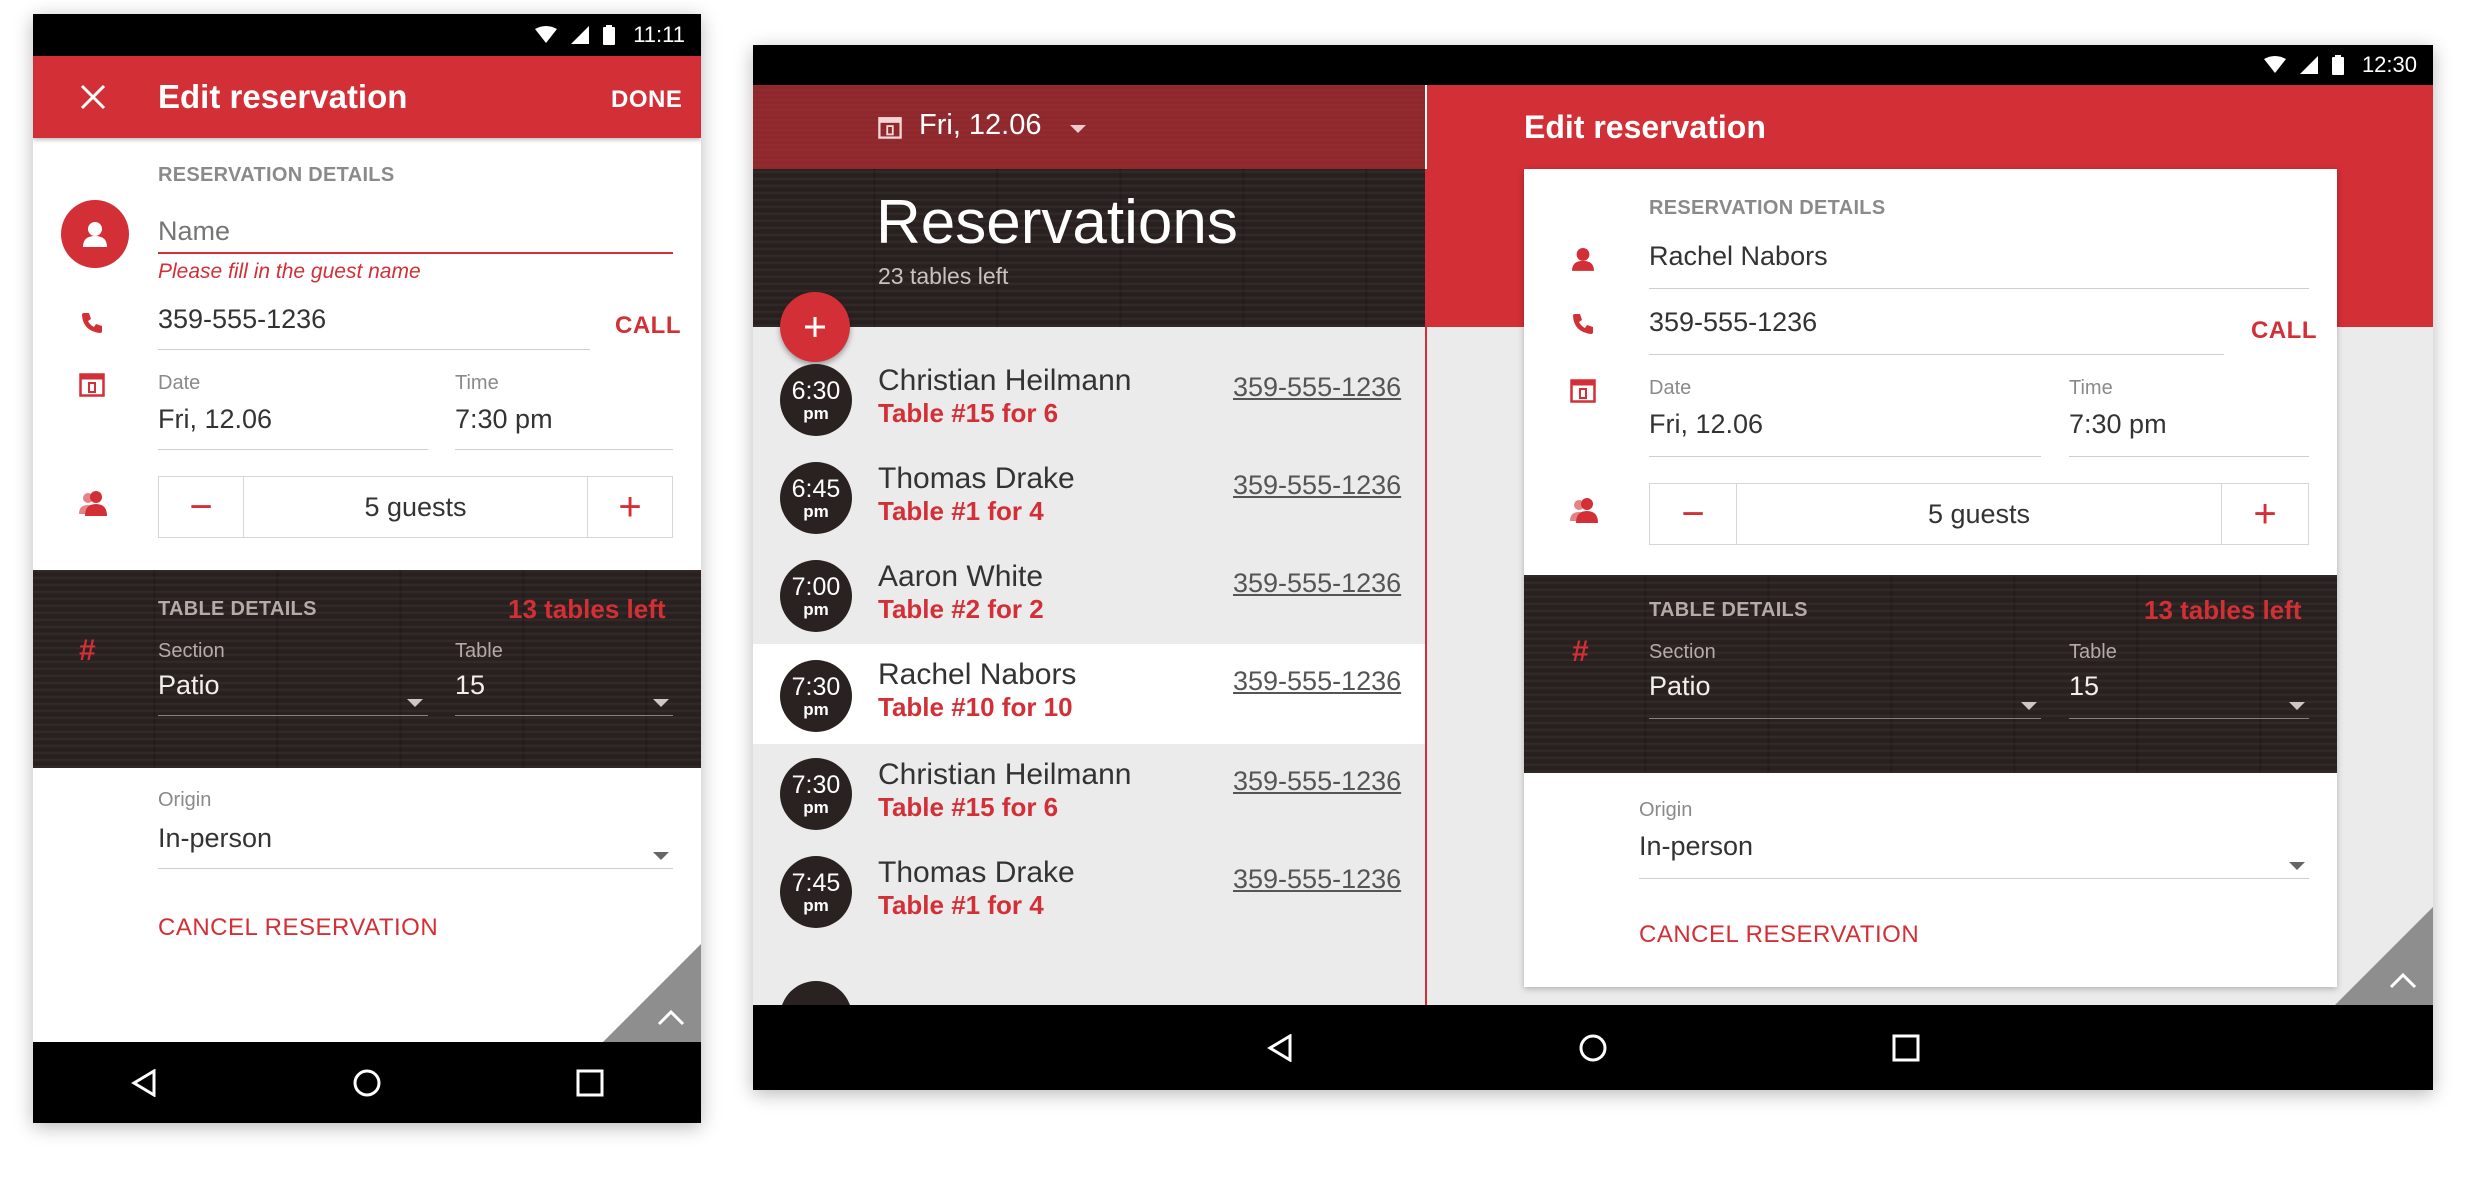 Image resolution: width=2466 pixels, height=1178 pixels. Describe the element at coordinates (661, 856) in the screenshot. I see `origin-dropdown-icon` at that location.